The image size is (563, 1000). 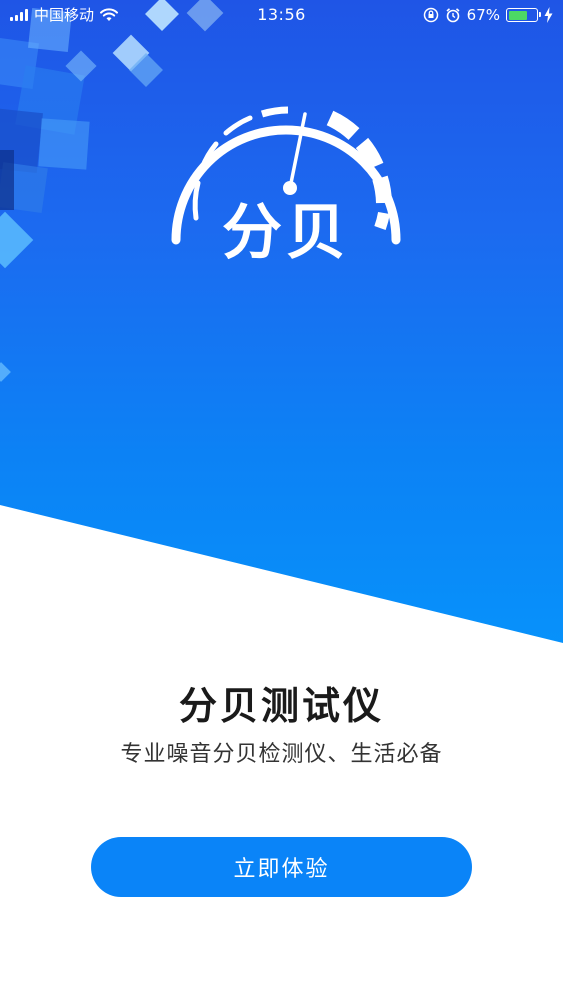 I want to click on status-bar: 中国移动 13:56 67%, so click(x=281, y=15).